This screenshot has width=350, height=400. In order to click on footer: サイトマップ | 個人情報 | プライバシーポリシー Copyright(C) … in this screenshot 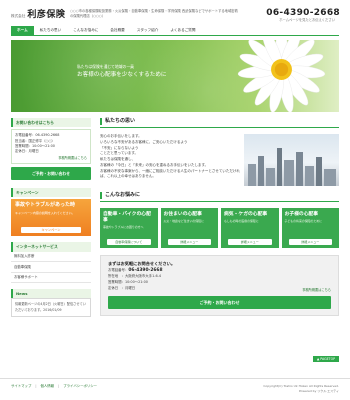, I will do `click(175, 389)`.